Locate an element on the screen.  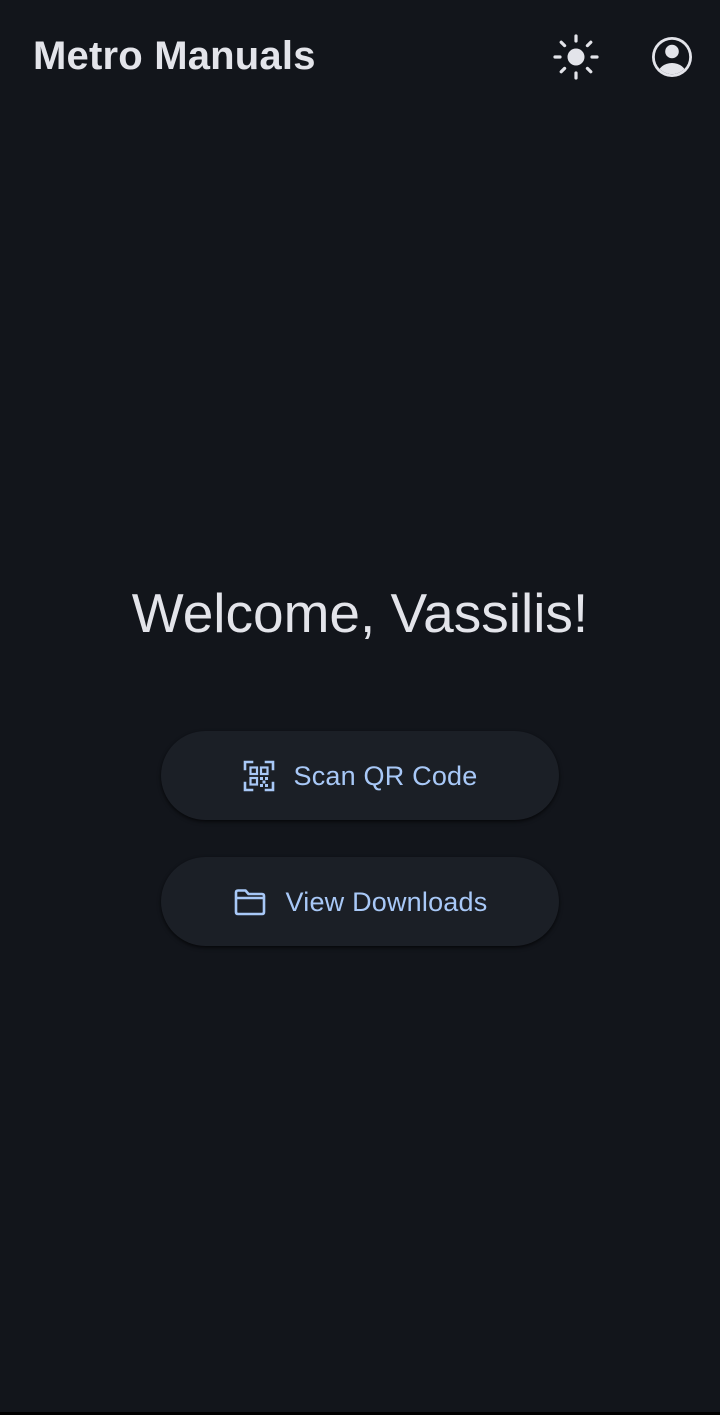
qr-code-scanner-icon is located at coordinates (259, 776).